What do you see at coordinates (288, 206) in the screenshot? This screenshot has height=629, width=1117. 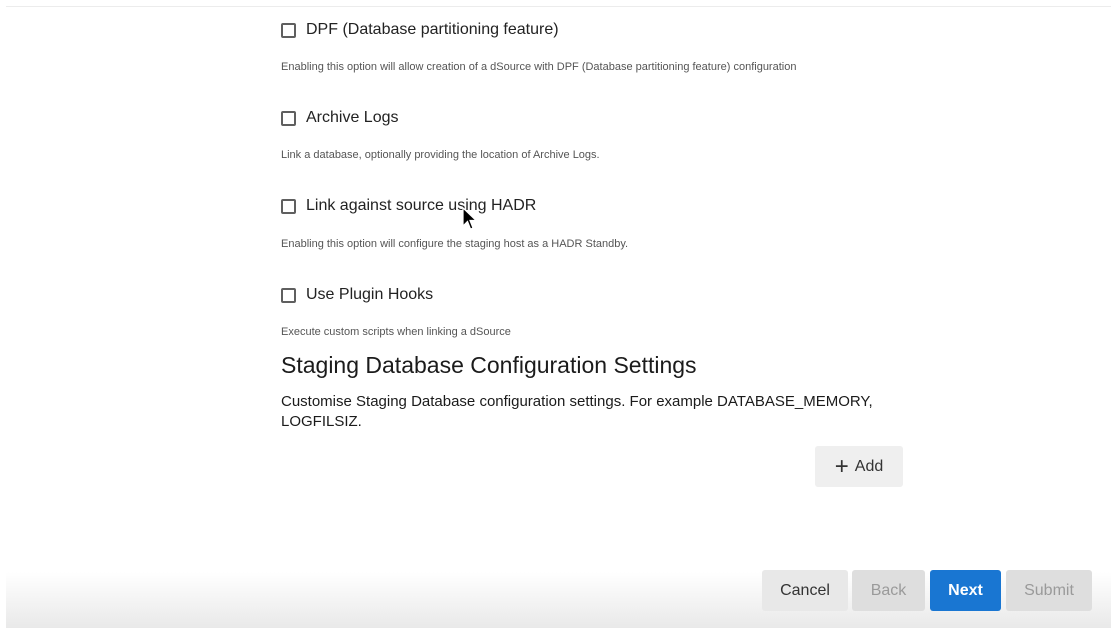 I see `hadr-checkbox` at bounding box center [288, 206].